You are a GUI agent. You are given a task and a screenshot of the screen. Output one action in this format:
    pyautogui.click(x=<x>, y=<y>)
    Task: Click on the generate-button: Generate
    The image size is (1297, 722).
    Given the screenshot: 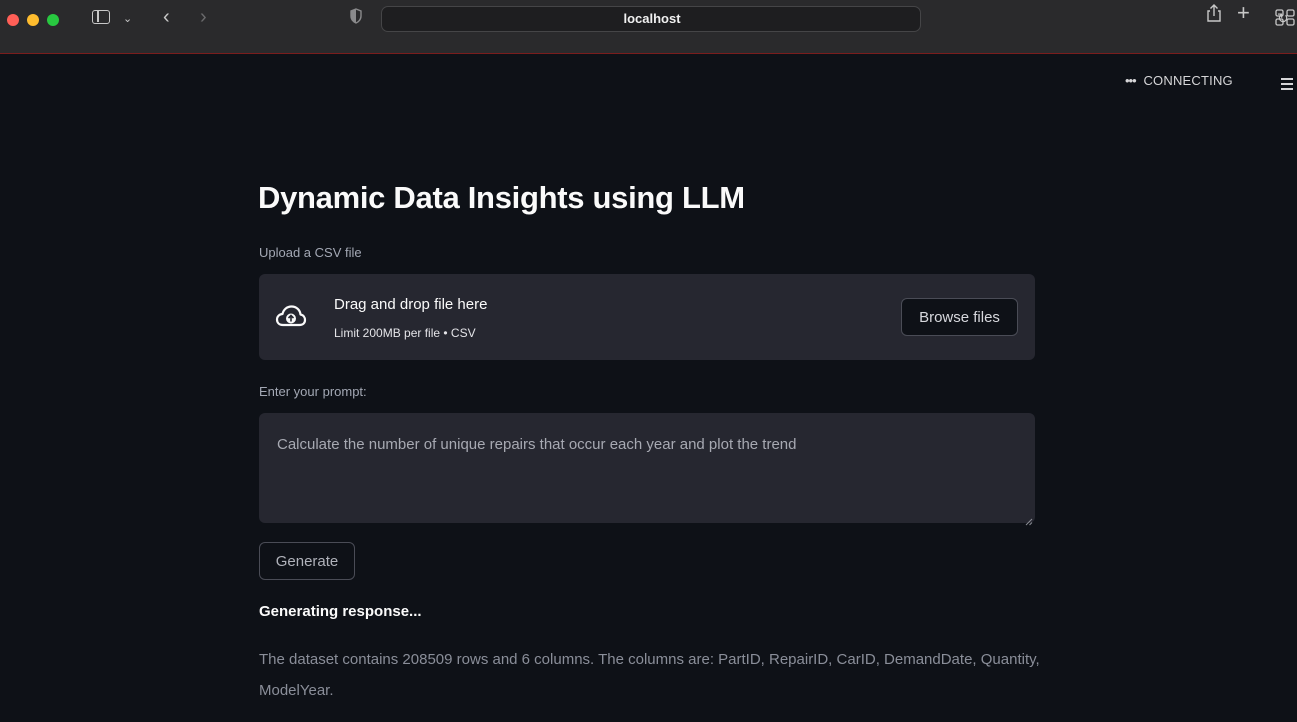 What is the action you would take?
    pyautogui.click(x=307, y=561)
    